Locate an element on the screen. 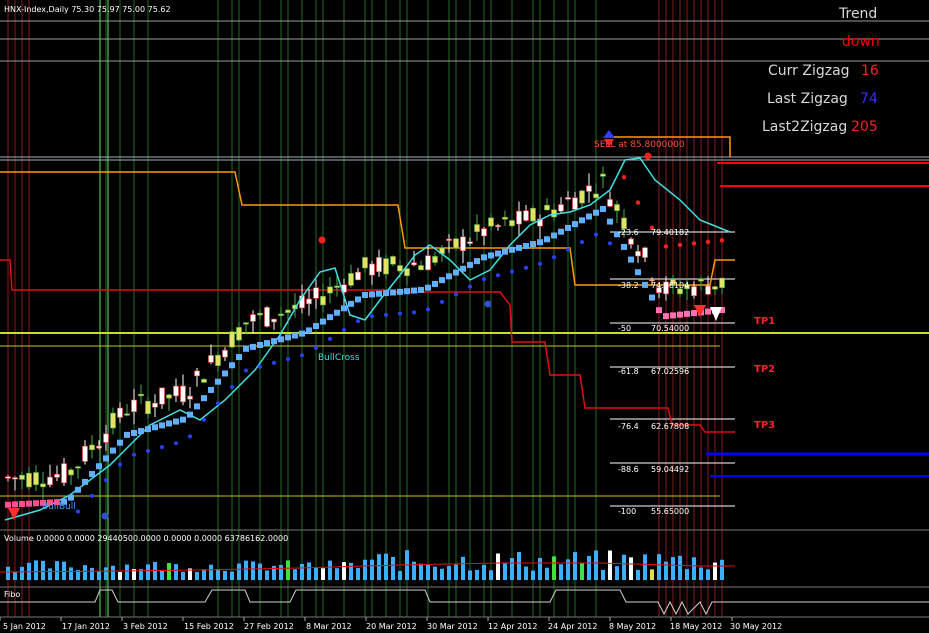 This screenshot has width=929, height=633. x-axis-label: 18 May 2012 is located at coordinates (696, 626).